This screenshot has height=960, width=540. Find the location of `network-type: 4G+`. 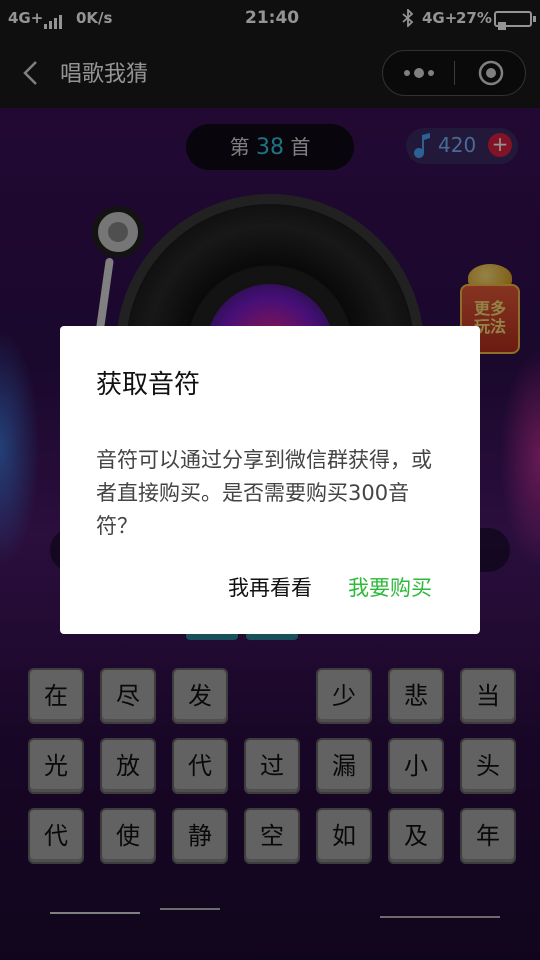

network-type: 4G+ is located at coordinates (26, 18).